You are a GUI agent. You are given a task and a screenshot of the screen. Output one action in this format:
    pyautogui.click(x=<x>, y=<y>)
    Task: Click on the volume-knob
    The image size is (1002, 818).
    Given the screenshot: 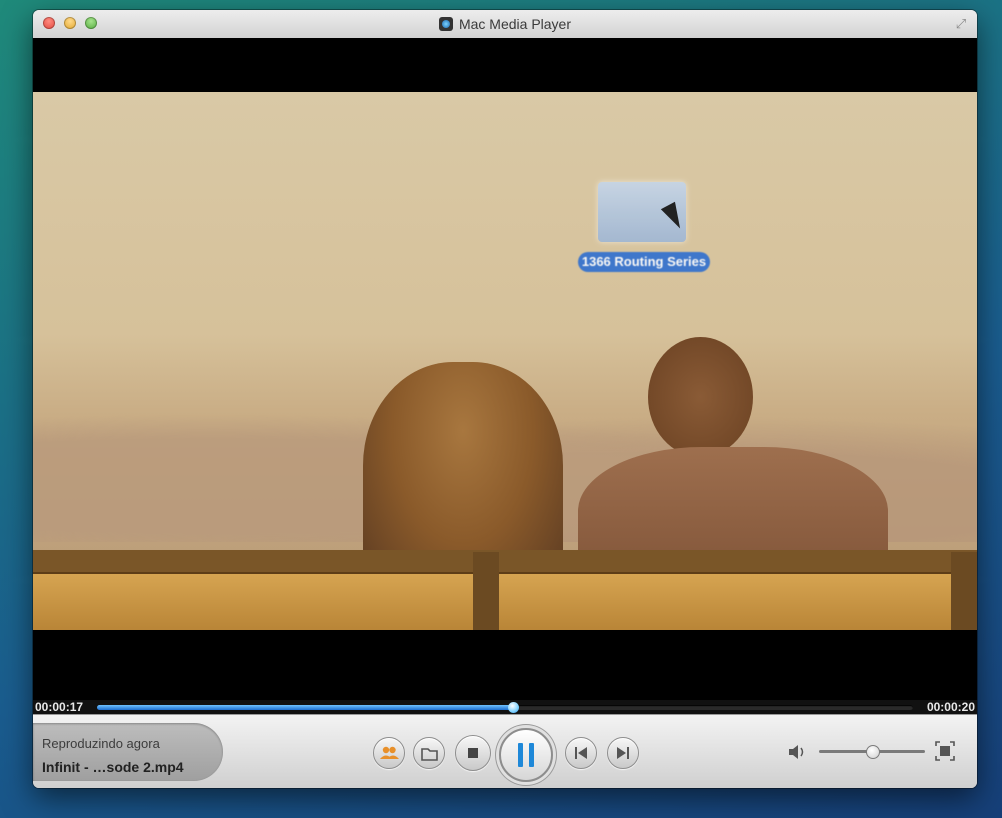 What is the action you would take?
    pyautogui.click(x=873, y=752)
    